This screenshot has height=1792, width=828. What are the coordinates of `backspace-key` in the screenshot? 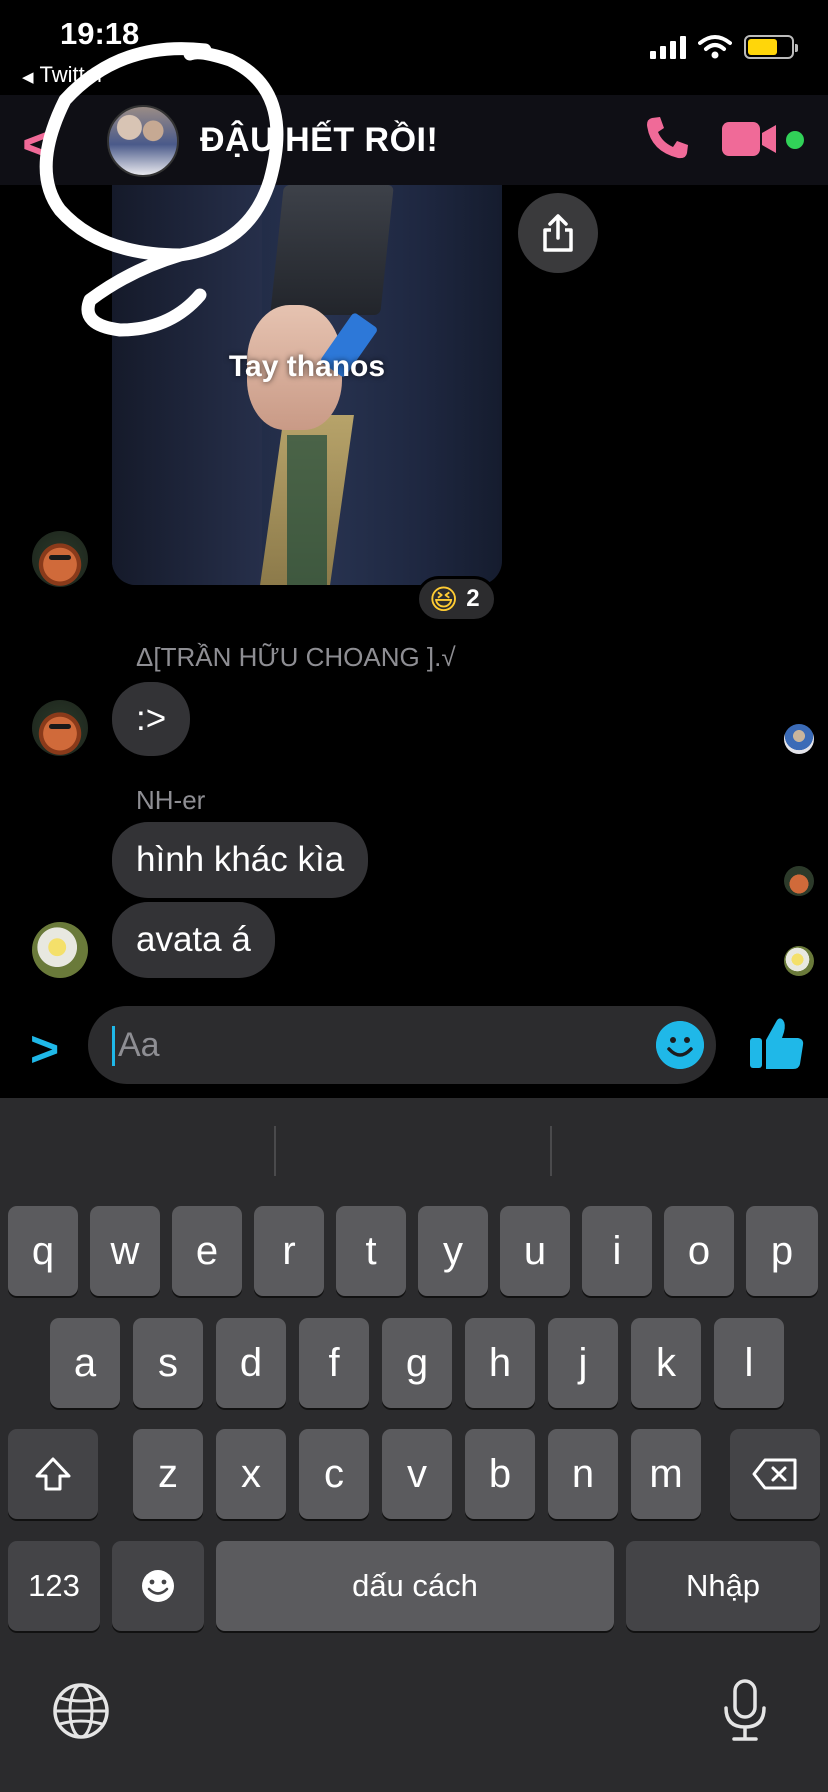 It's located at (775, 1474).